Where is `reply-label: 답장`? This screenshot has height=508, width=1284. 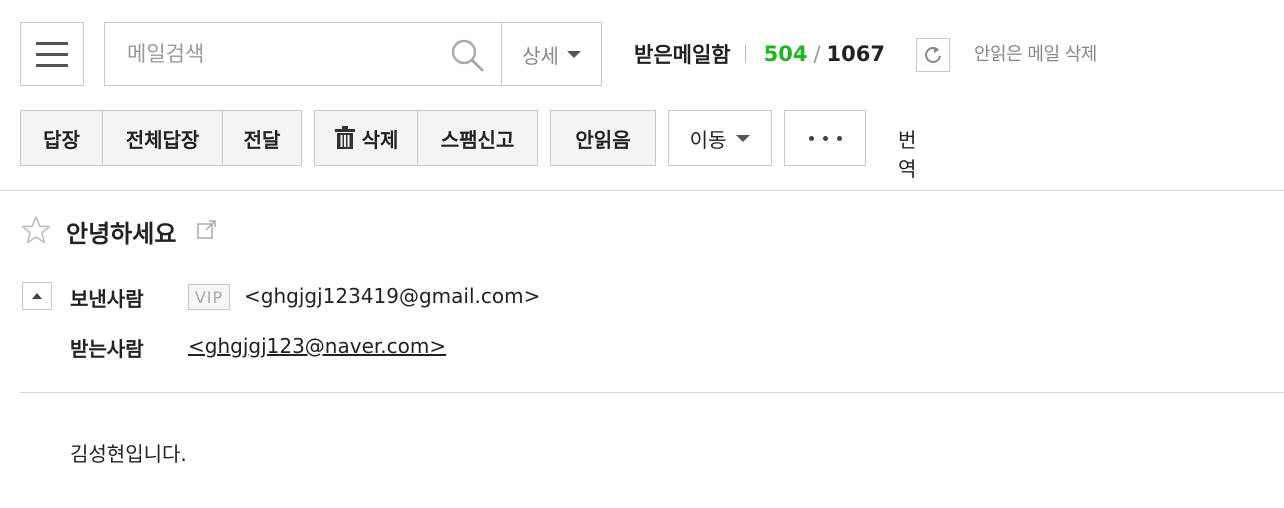
reply-label: 답장 is located at coordinates (61, 139).